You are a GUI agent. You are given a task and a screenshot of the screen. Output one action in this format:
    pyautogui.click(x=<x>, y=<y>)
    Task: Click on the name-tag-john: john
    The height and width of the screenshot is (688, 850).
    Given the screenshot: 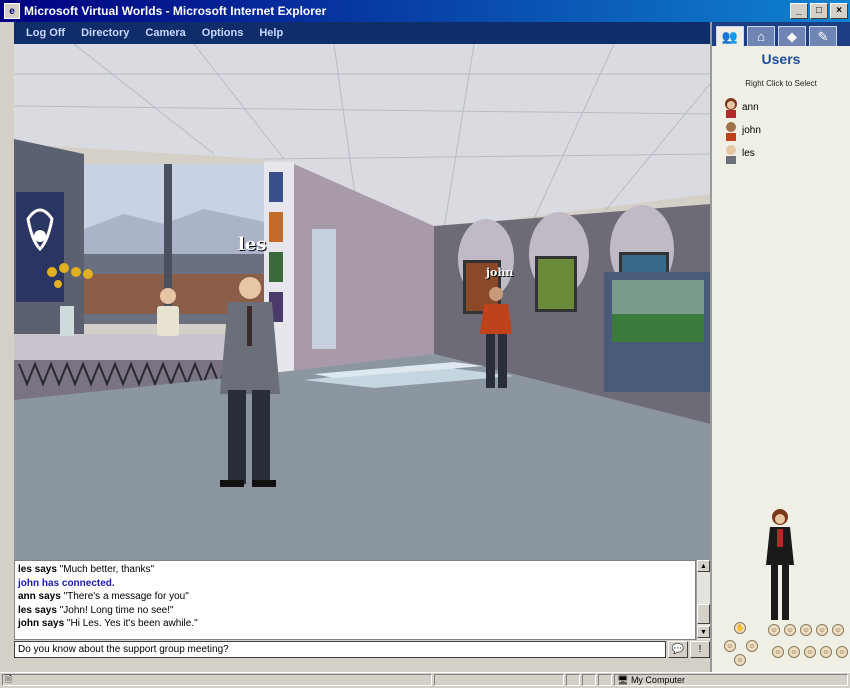 What is the action you would take?
    pyautogui.click(x=500, y=272)
    